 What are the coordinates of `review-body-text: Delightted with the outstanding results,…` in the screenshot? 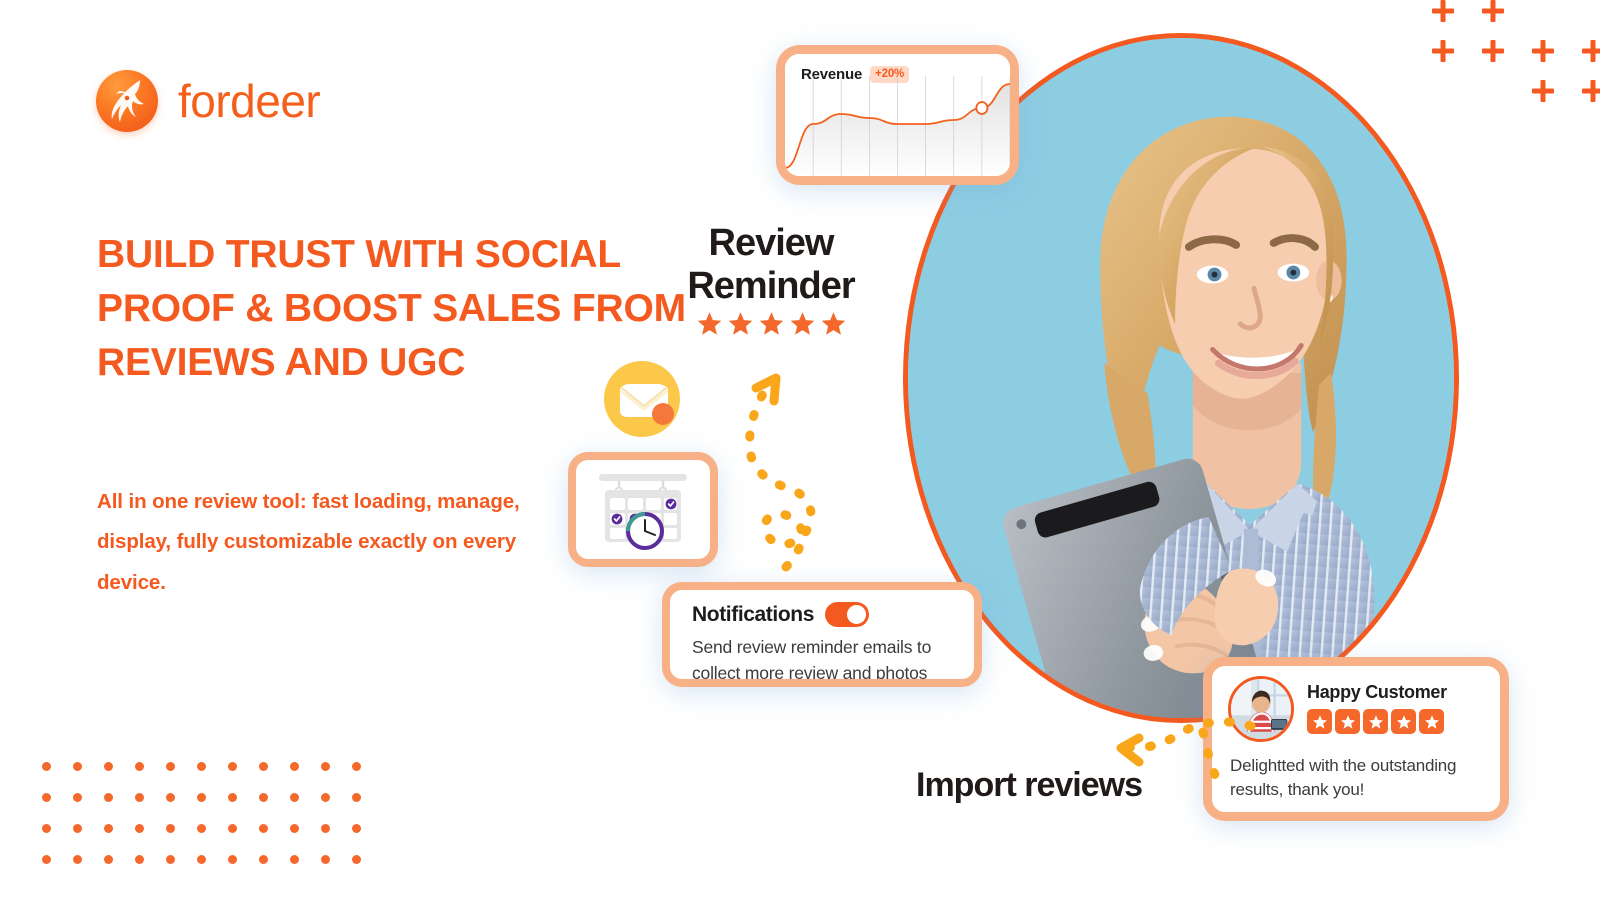 It's located at (1343, 778).